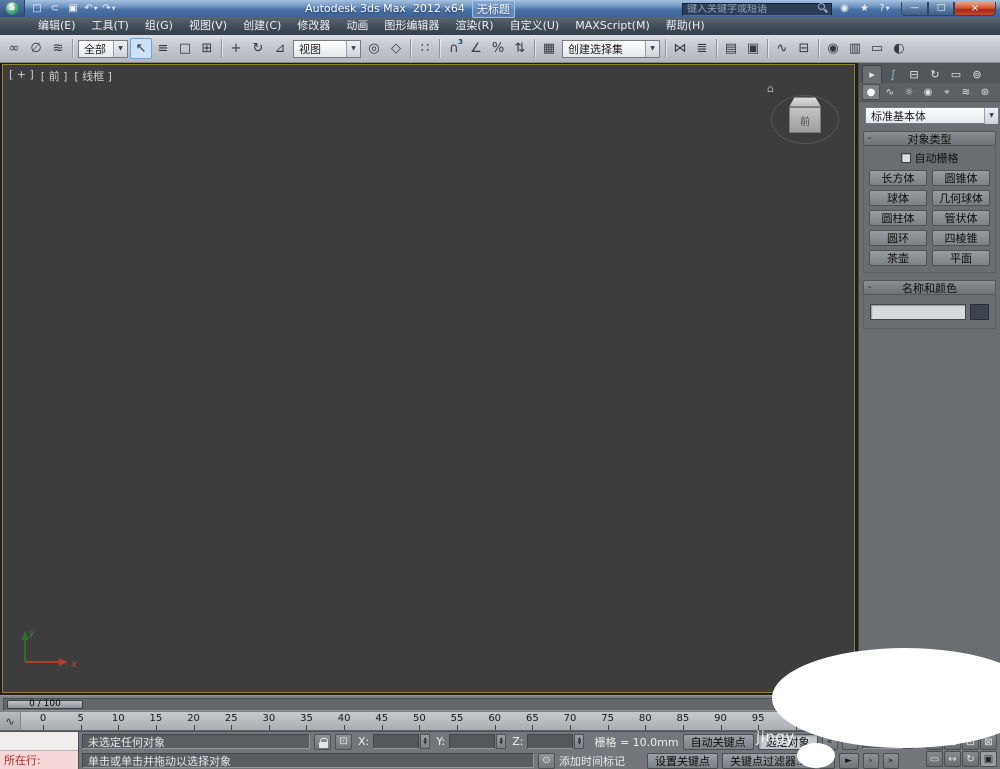  Describe the element at coordinates (141, 48) in the screenshot. I see `select-object-button: ↖` at that location.